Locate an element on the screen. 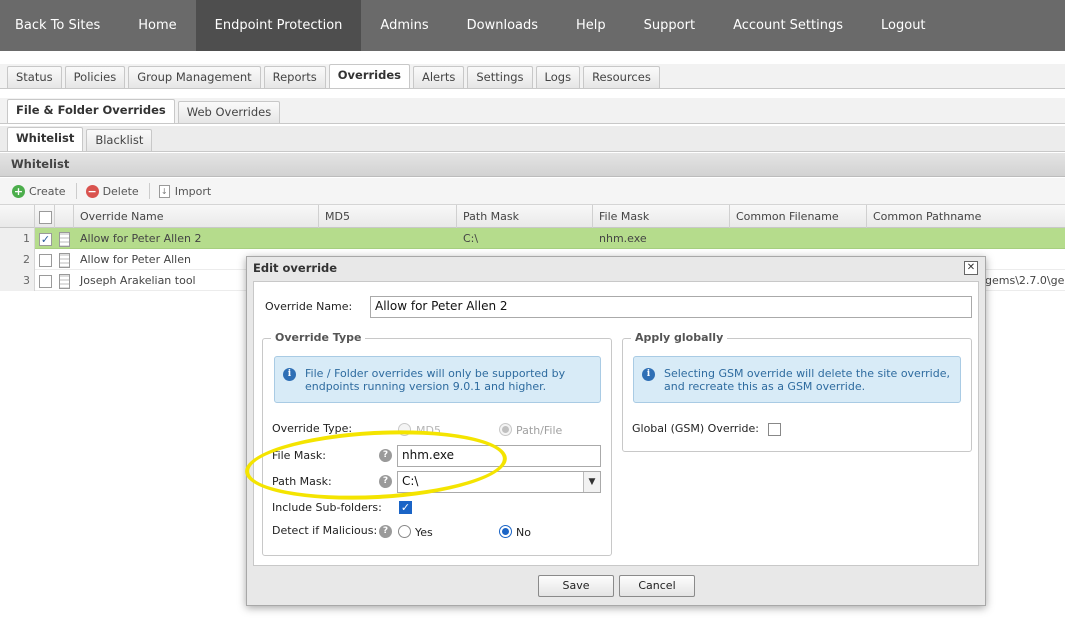 This screenshot has width=1065, height=643. col-common-pathname: Common Pathname is located at coordinates (966, 216).